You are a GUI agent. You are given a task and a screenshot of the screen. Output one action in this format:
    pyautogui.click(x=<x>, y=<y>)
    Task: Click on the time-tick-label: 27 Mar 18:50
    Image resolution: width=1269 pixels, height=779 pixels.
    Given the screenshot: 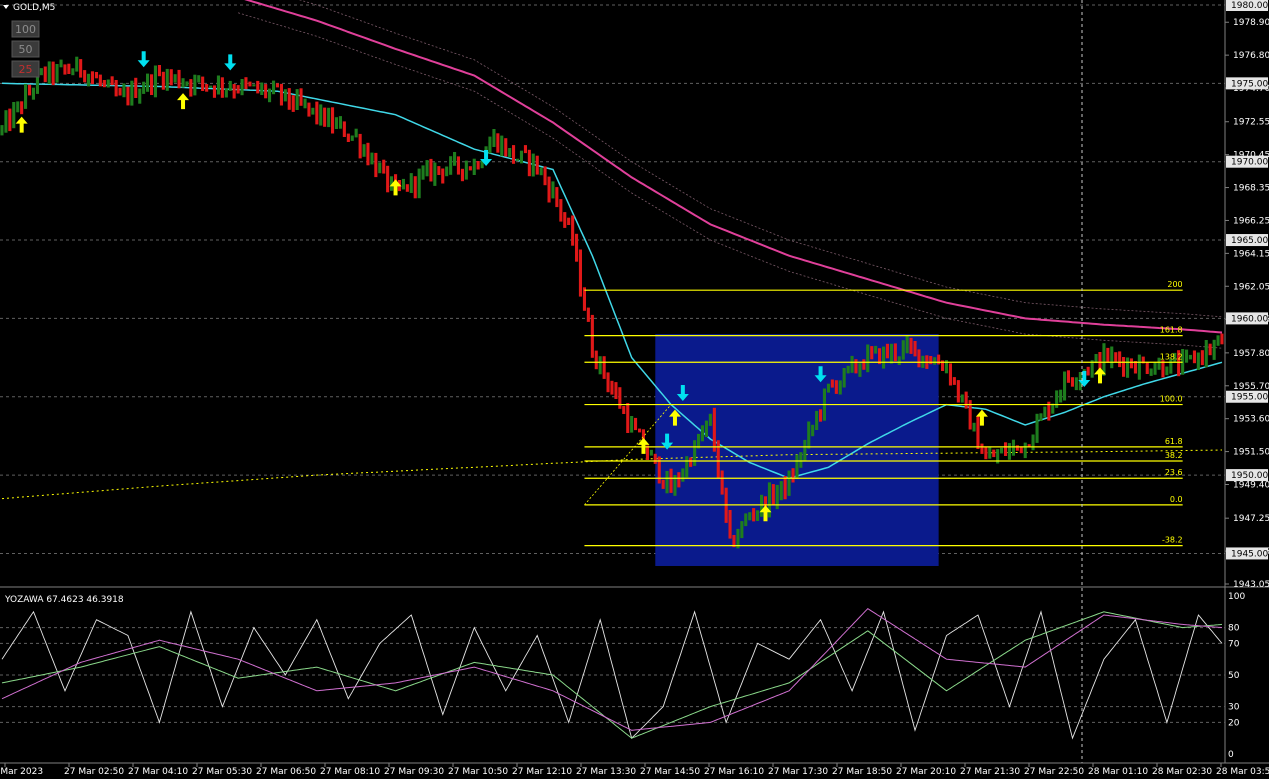 What is the action you would take?
    pyautogui.click(x=862, y=772)
    